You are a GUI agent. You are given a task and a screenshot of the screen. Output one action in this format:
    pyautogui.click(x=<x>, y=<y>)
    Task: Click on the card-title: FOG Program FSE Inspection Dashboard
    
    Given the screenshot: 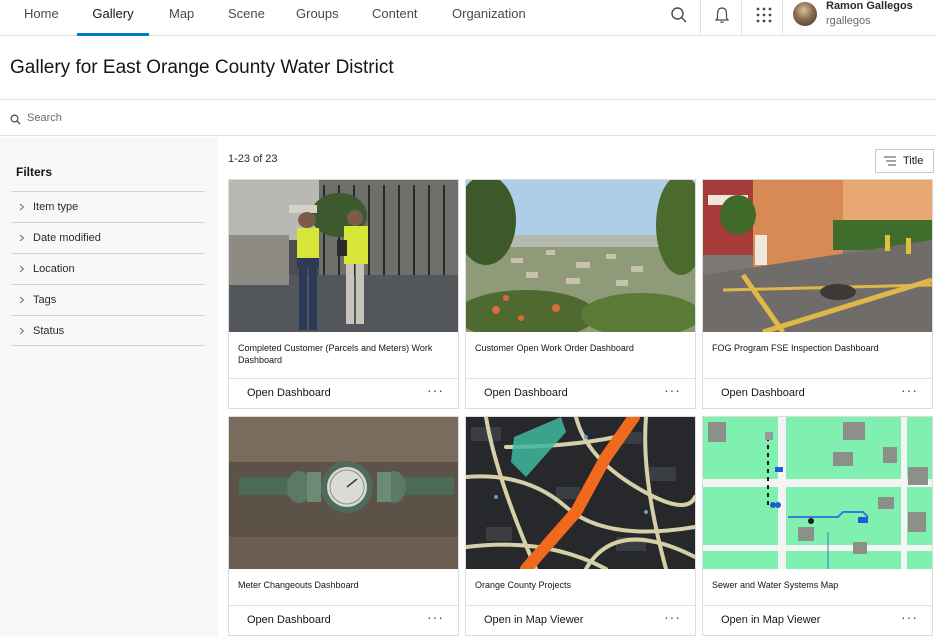 What is the action you would take?
    pyautogui.click(x=818, y=348)
    